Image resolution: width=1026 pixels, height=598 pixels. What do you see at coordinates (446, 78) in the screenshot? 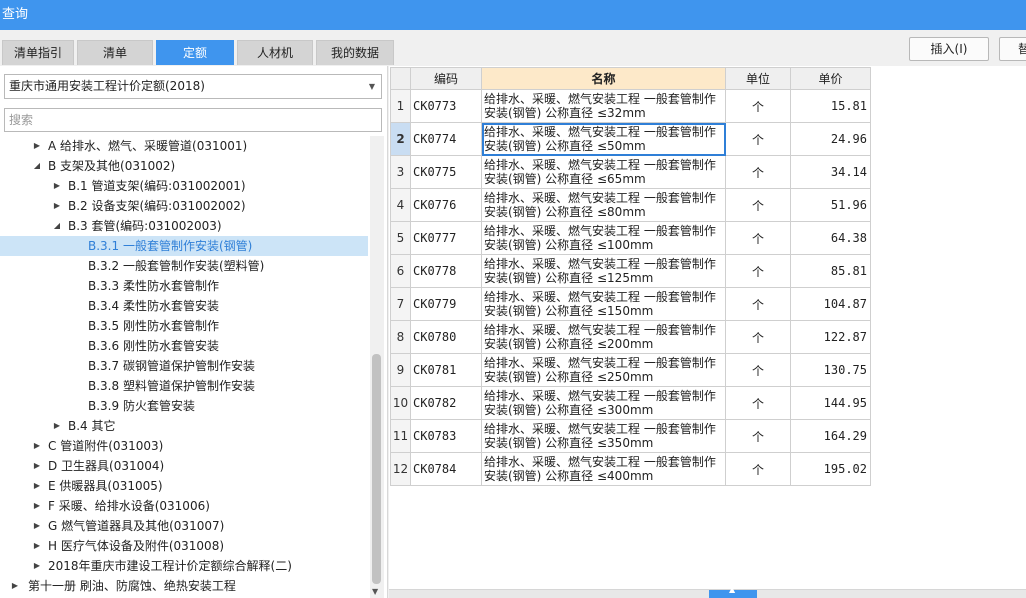
I see `column-header-code: 编码` at bounding box center [446, 78].